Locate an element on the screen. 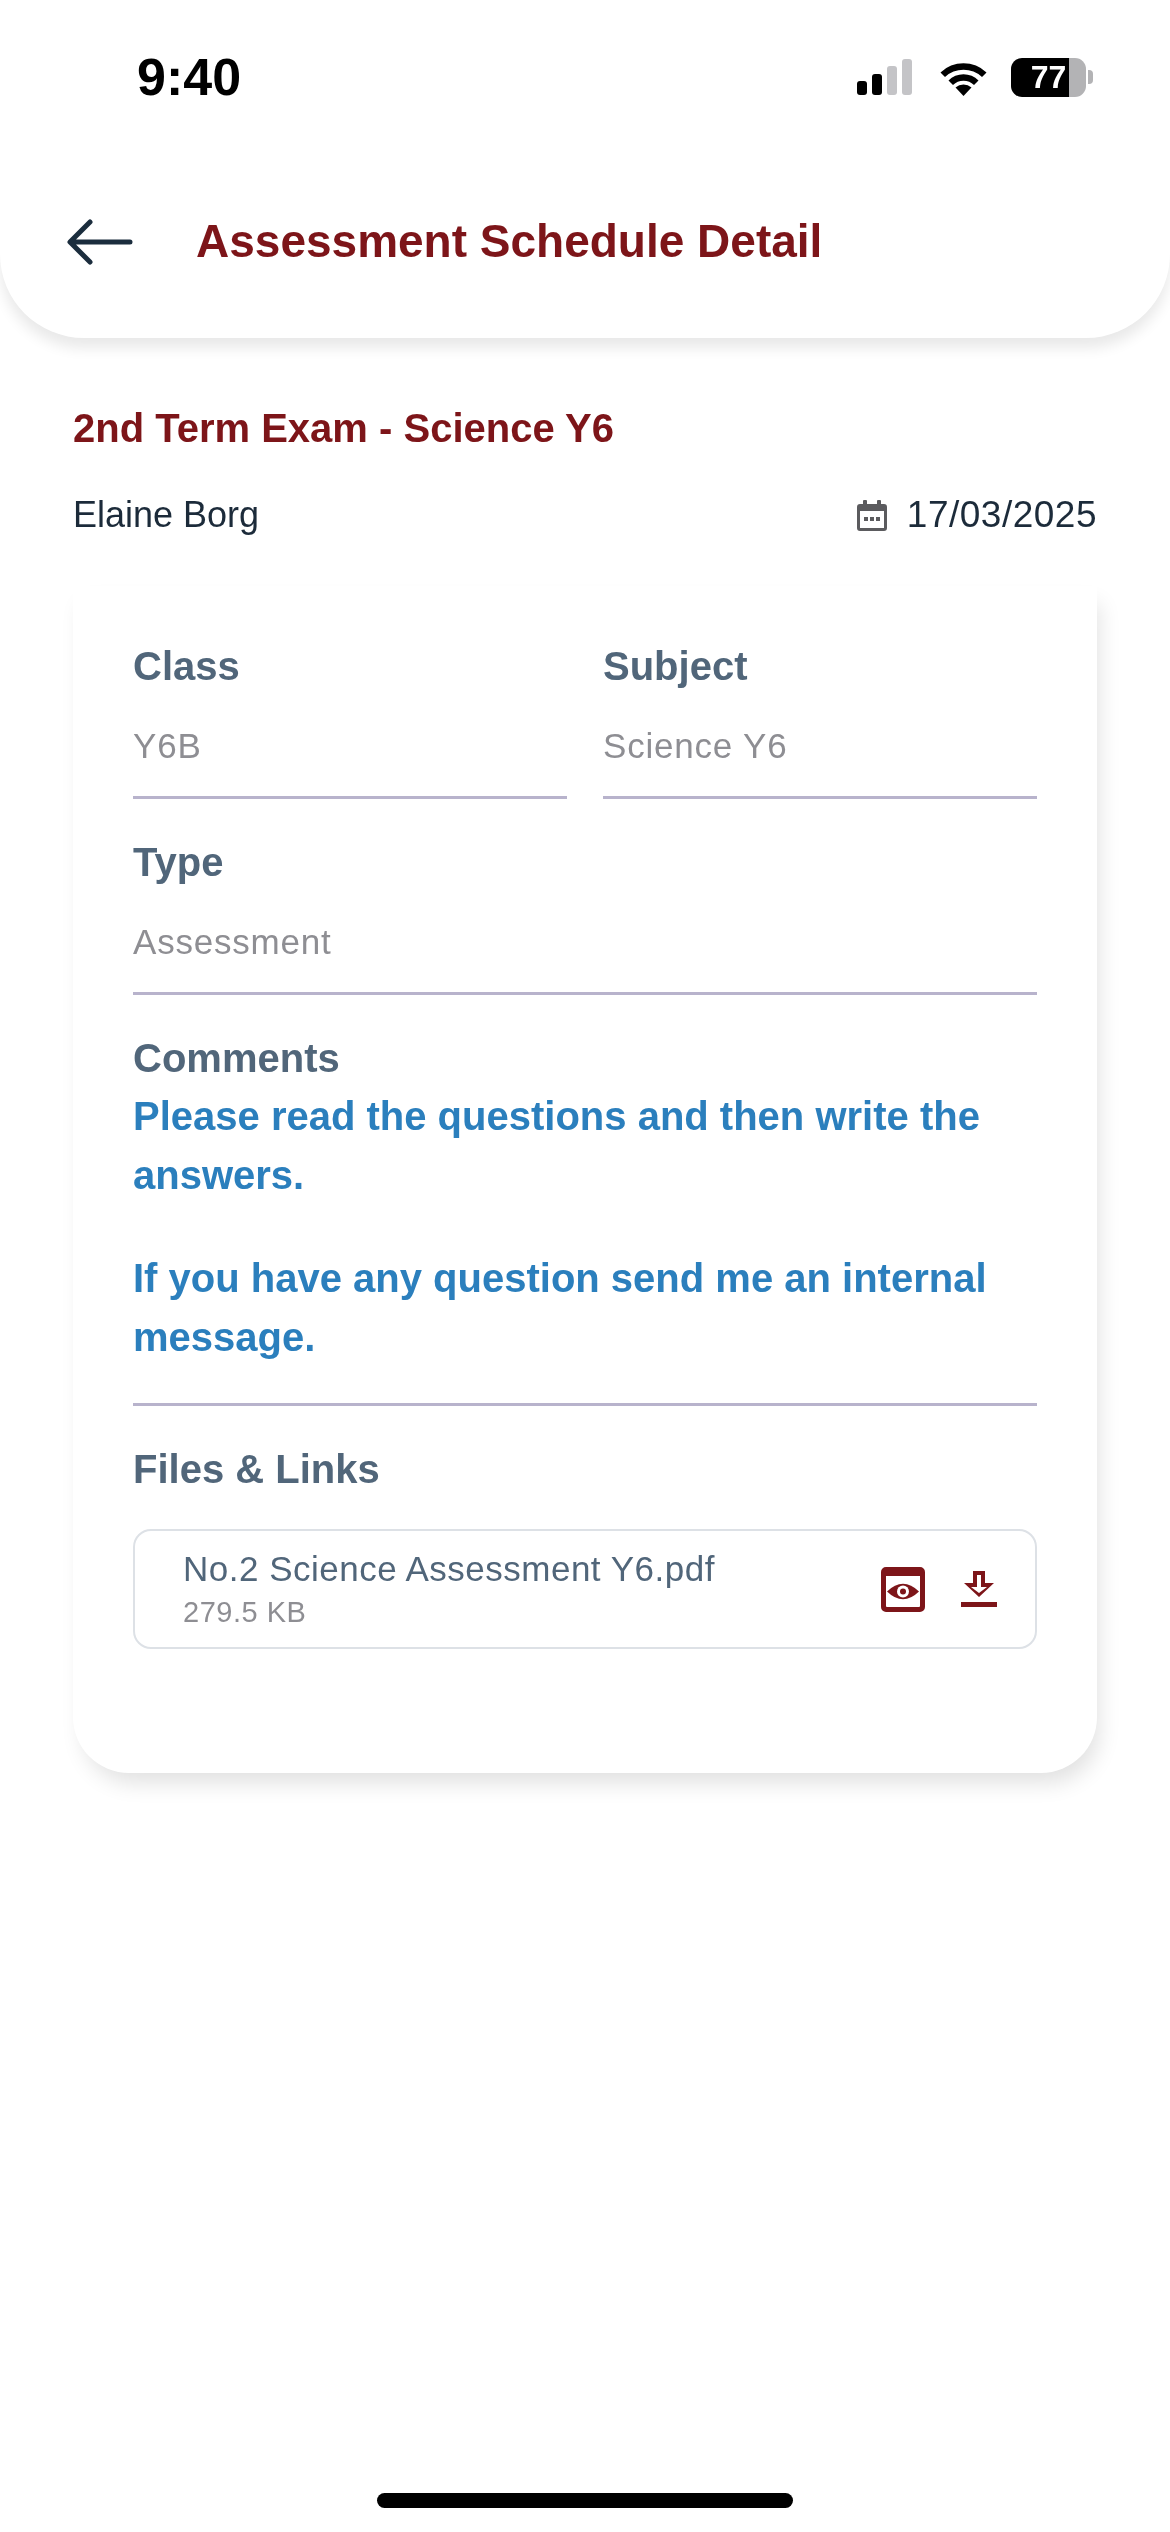 The image size is (1170, 2532). field-label: Subject is located at coordinates (676, 666).